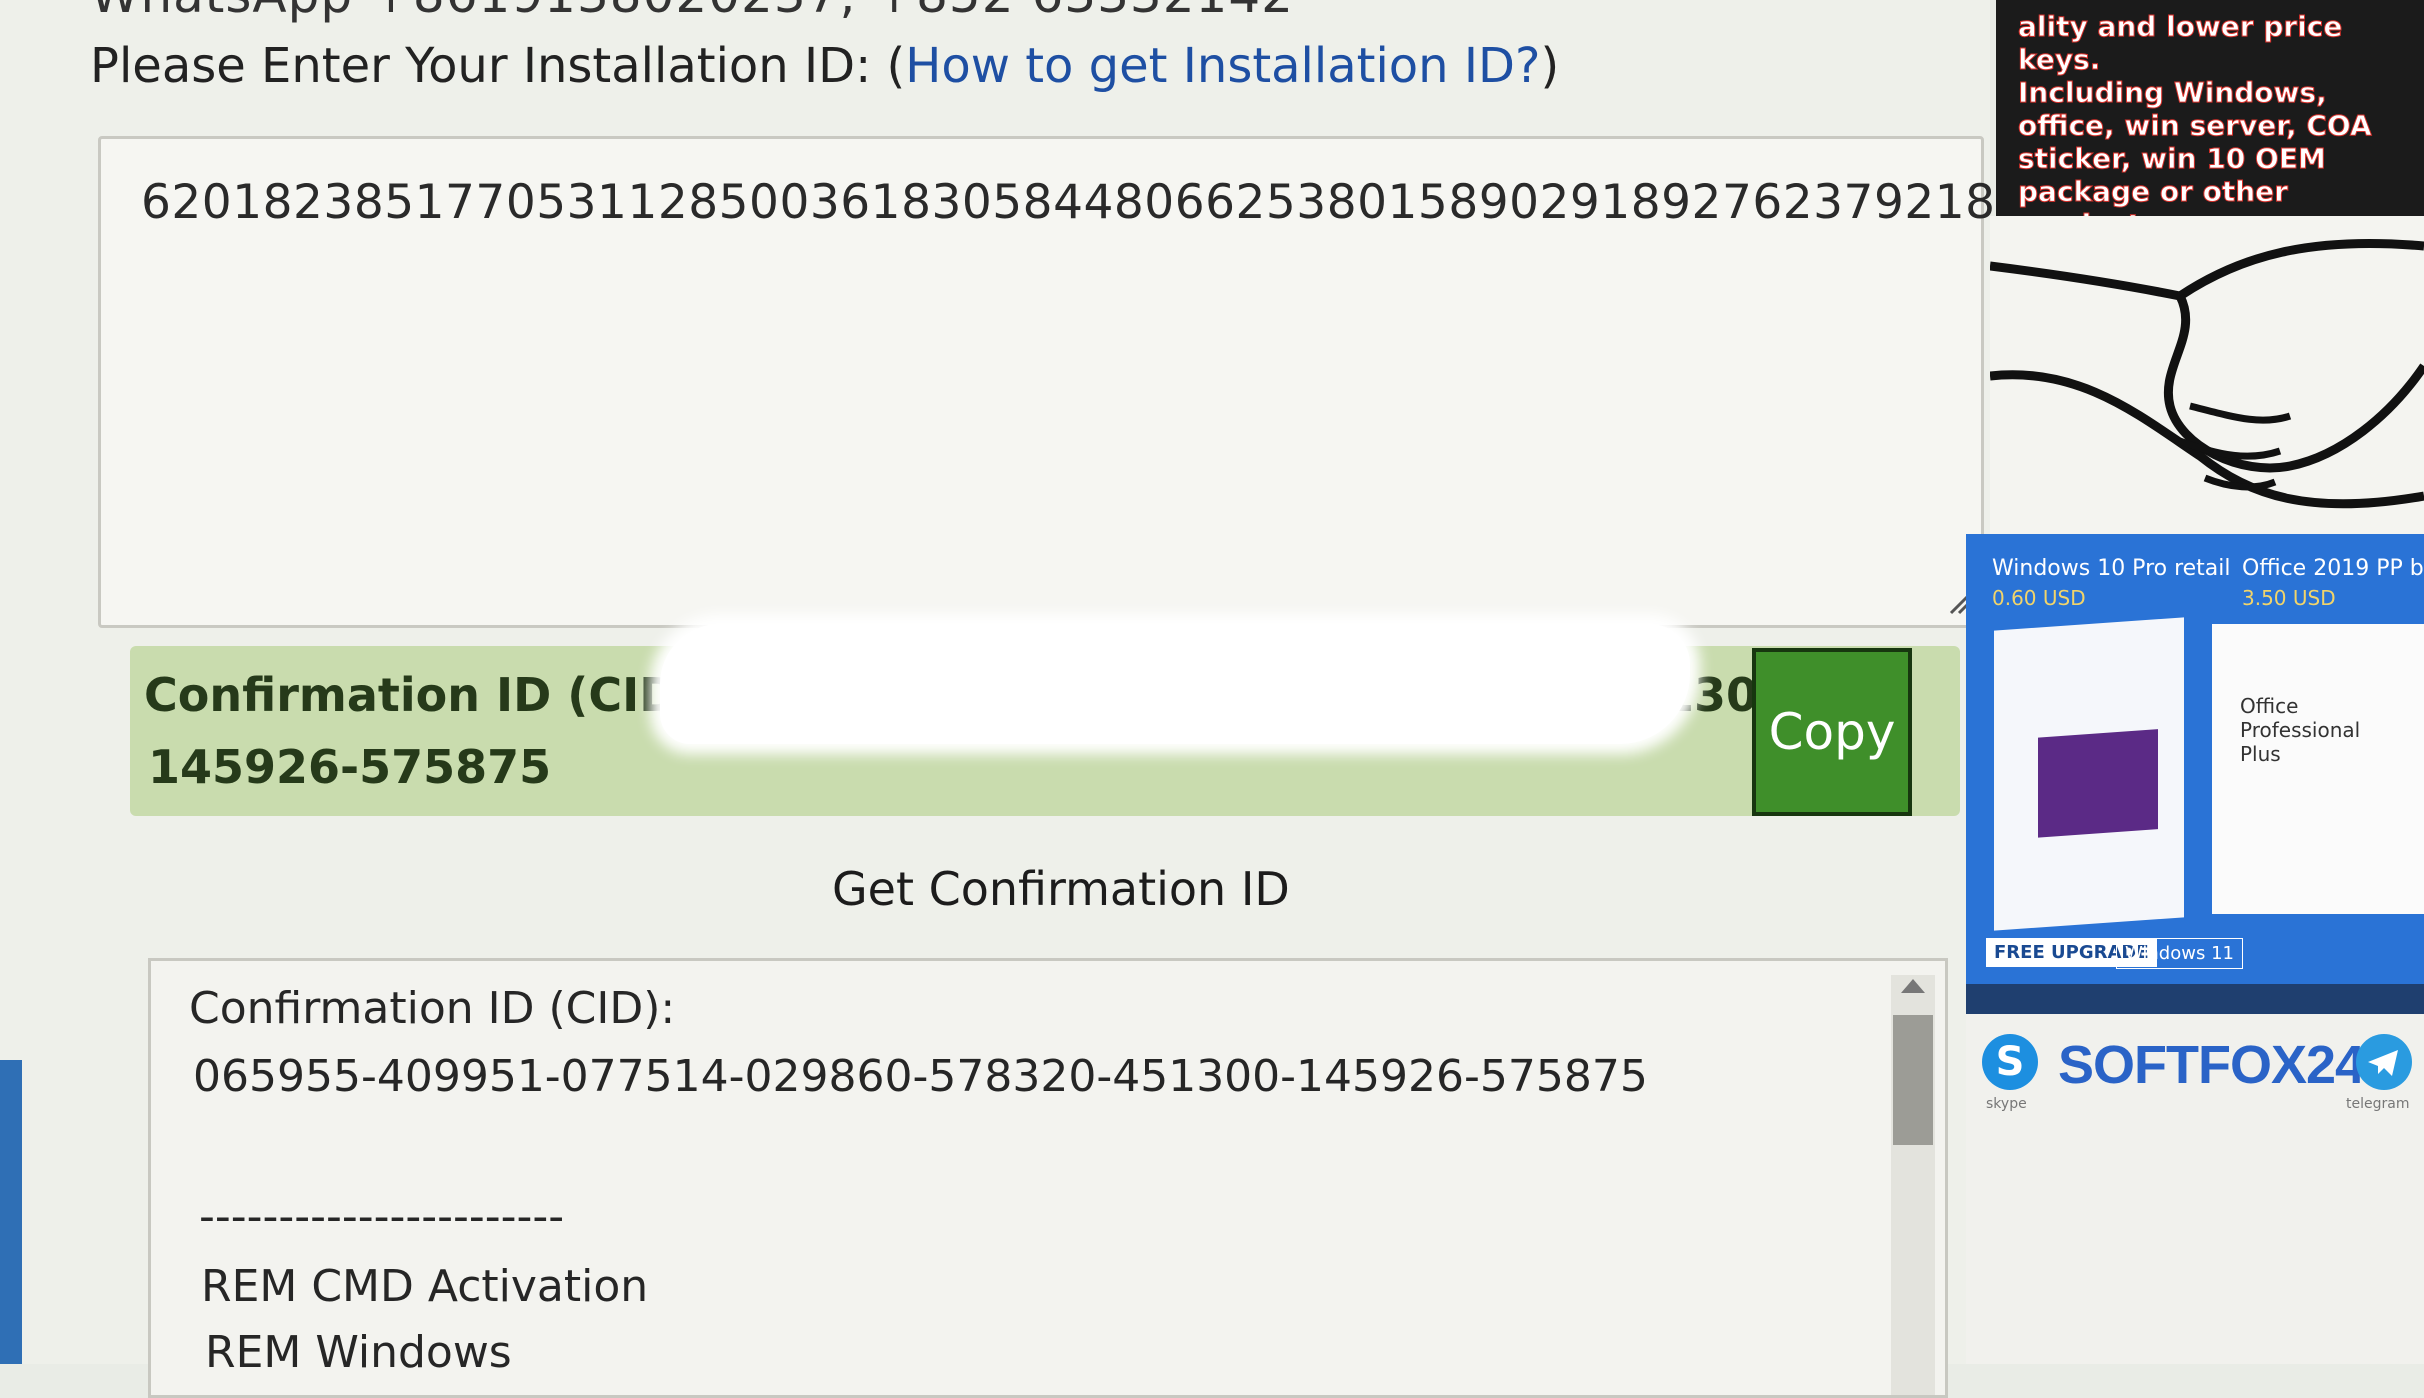 This screenshot has height=1398, width=2424. Describe the element at coordinates (2098, 783) in the screenshot. I see `windows-logo-icon` at that location.